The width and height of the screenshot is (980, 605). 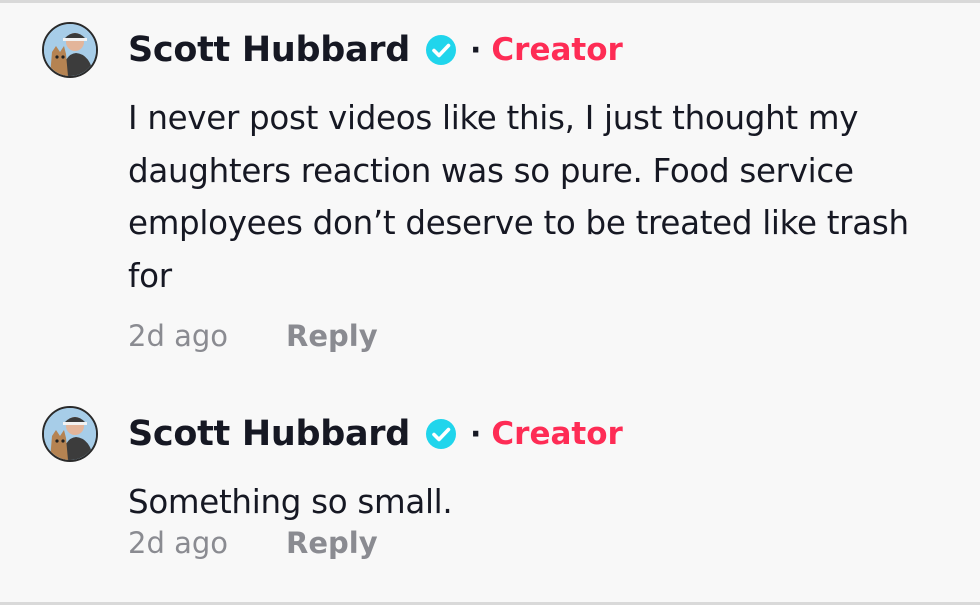 What do you see at coordinates (290, 502) in the screenshot?
I see `comment-text: Something so small.` at bounding box center [290, 502].